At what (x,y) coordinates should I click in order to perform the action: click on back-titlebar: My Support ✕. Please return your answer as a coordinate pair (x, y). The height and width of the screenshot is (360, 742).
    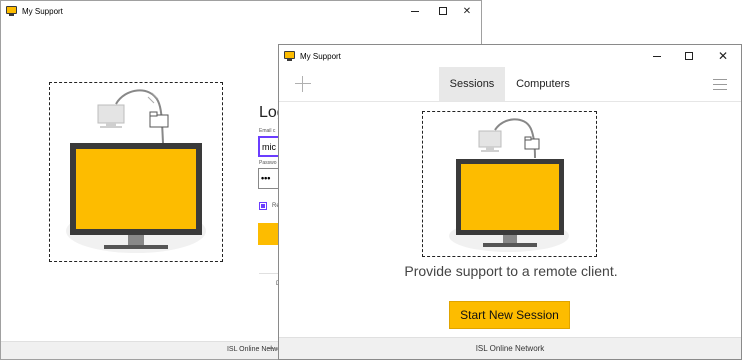
    Looking at the image, I should click on (241, 11).